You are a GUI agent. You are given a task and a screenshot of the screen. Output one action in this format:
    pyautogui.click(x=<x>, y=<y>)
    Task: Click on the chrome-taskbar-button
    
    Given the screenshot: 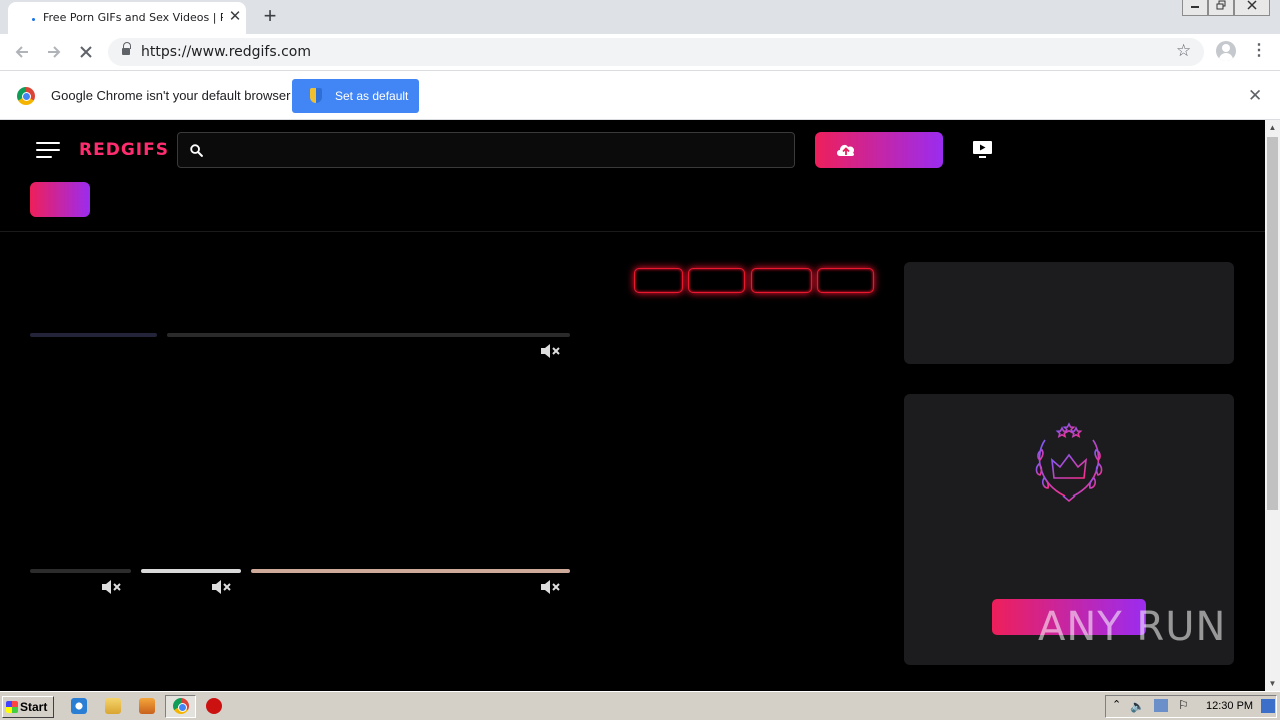 What is the action you would take?
    pyautogui.click(x=180, y=706)
    